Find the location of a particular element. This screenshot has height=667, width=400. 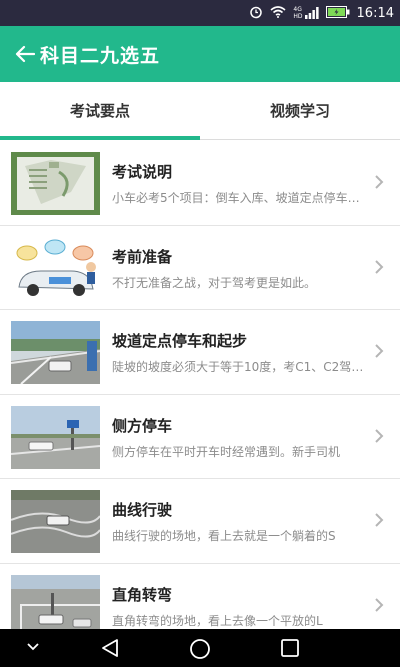

tab-bar: 考试要点 视频学习 is located at coordinates (200, 111).